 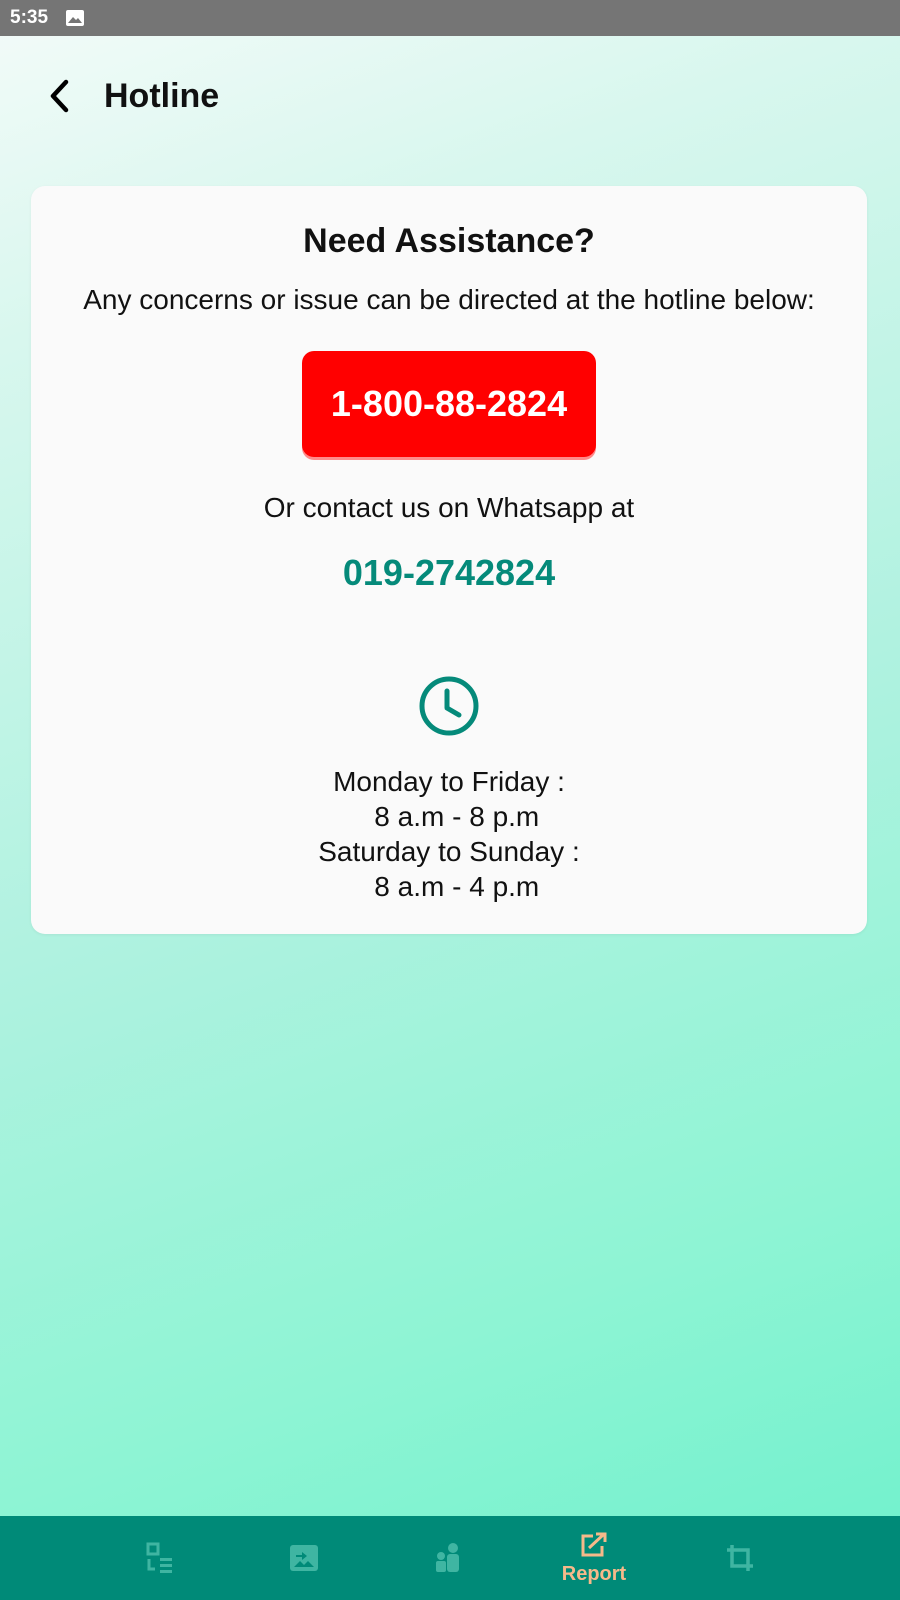 What do you see at coordinates (594, 1558) in the screenshot?
I see `nav-item-report: Report` at bounding box center [594, 1558].